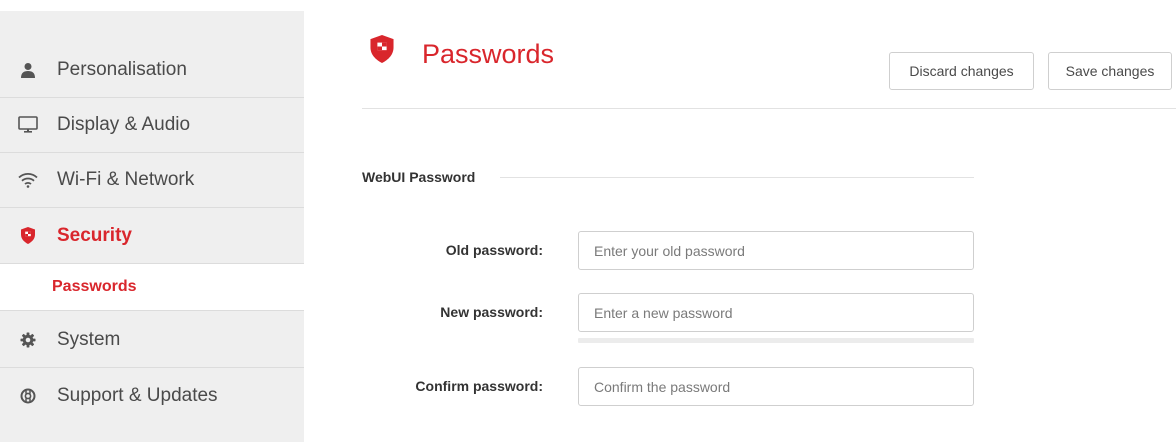  What do you see at coordinates (28, 396) in the screenshot?
I see `lifebuoy-icon` at bounding box center [28, 396].